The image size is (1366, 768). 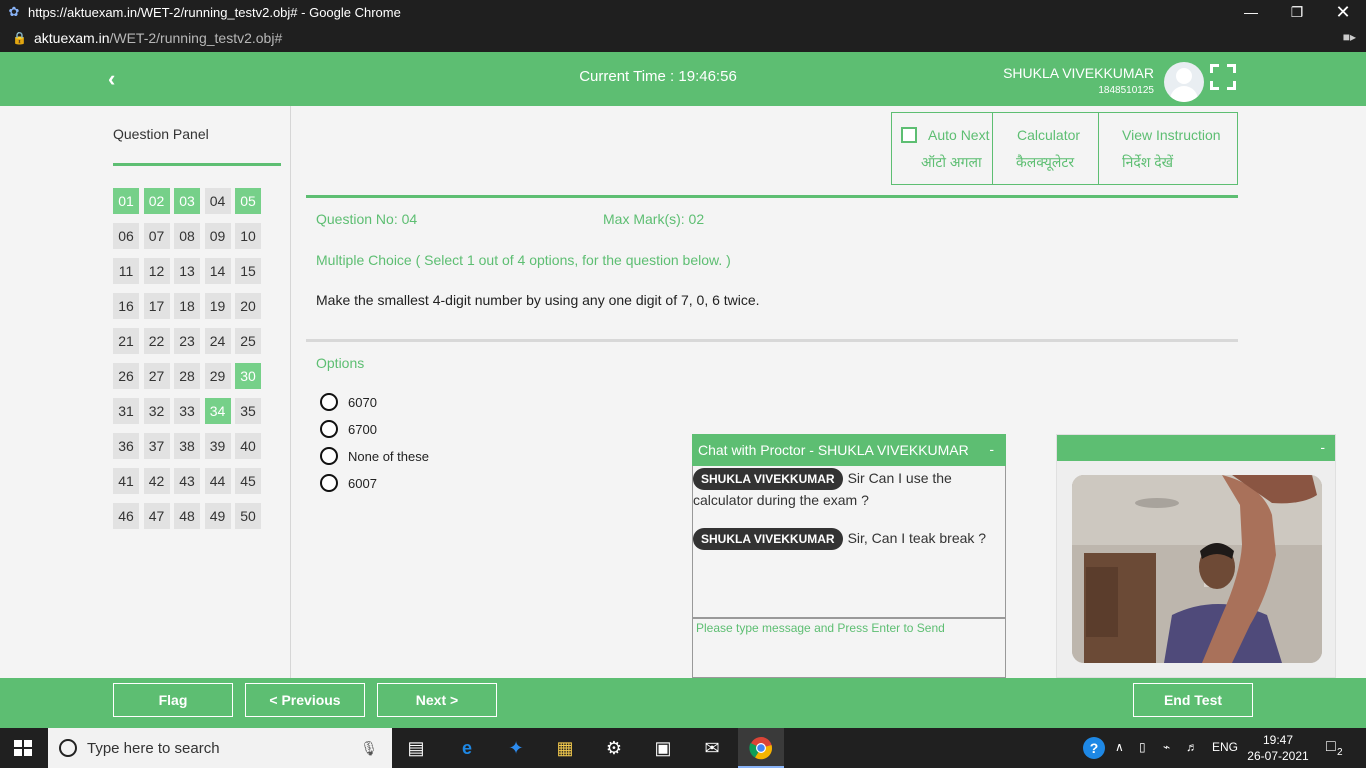 I want to click on webcam-minimize-button: -, so click(x=1322, y=447).